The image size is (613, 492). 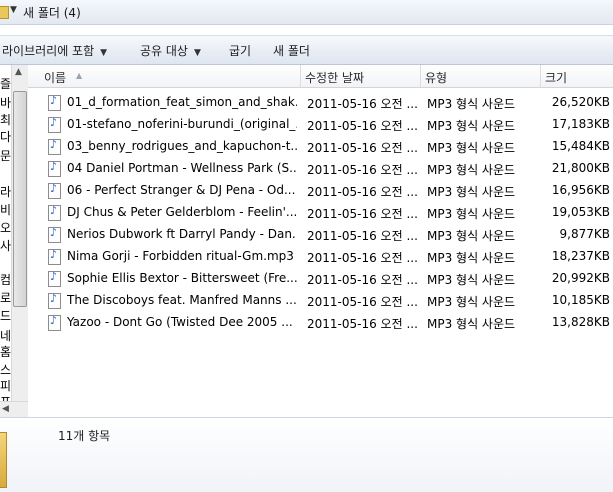 I want to click on file-name: Nima Gorji - Forbidden ritual-Gm.mp3, so click(x=180, y=256).